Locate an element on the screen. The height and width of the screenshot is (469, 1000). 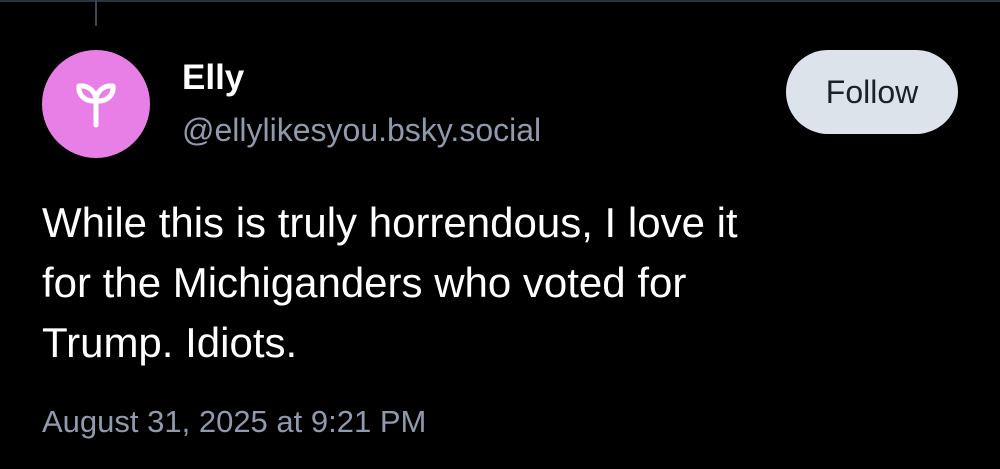
post-timestamp: August 31, 2025 at 9:21 PM is located at coordinates (234, 421).